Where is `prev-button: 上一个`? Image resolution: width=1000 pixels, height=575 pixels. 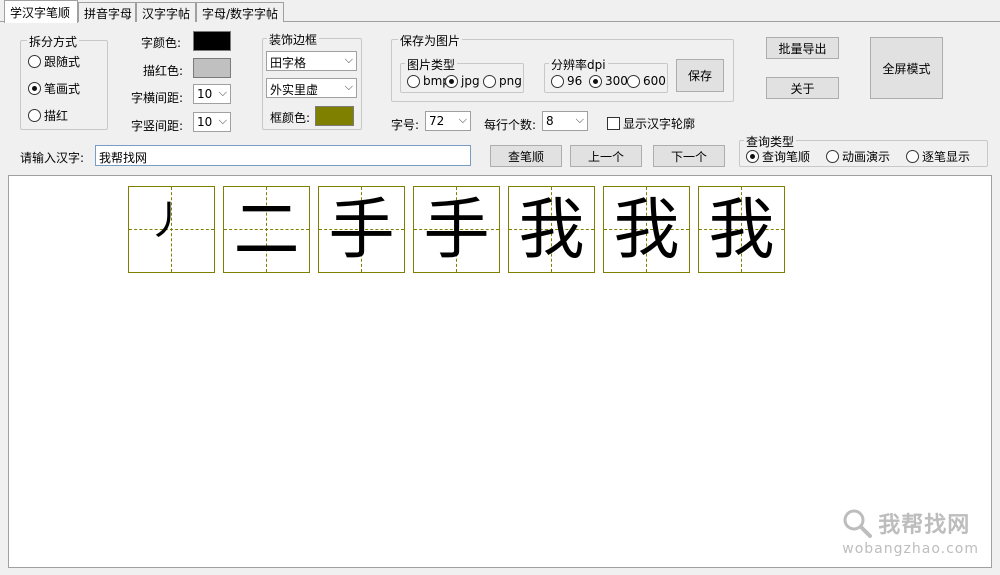
prev-button: 上一个 is located at coordinates (606, 156).